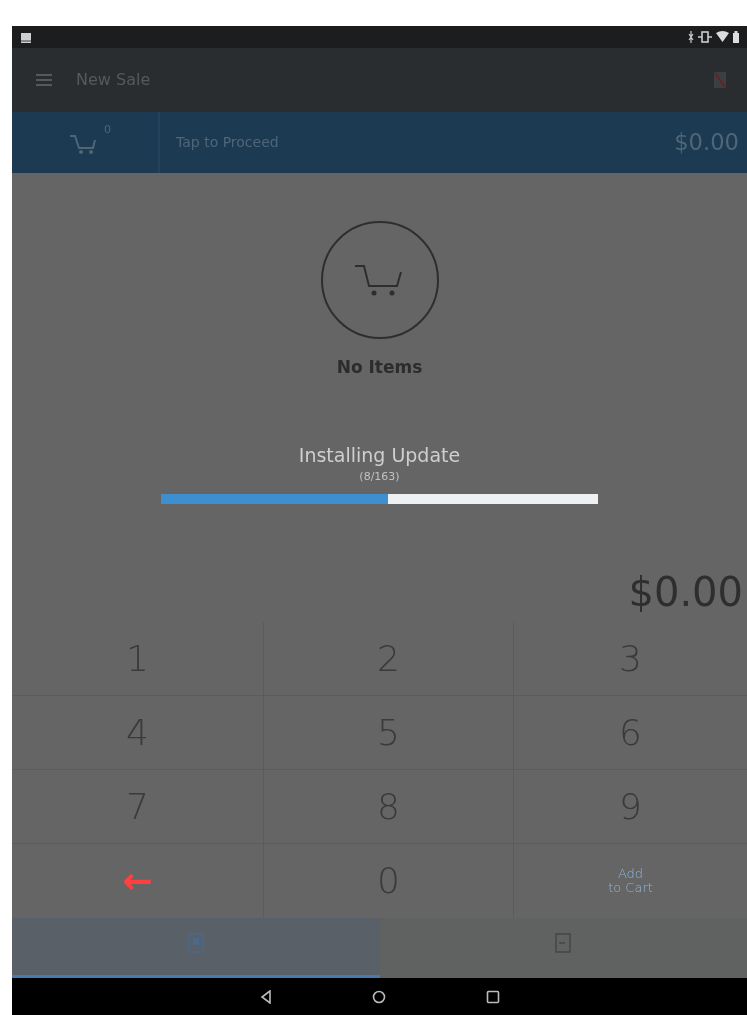 The image size is (747, 1015). I want to click on empty-cart-icon, so click(379, 280).